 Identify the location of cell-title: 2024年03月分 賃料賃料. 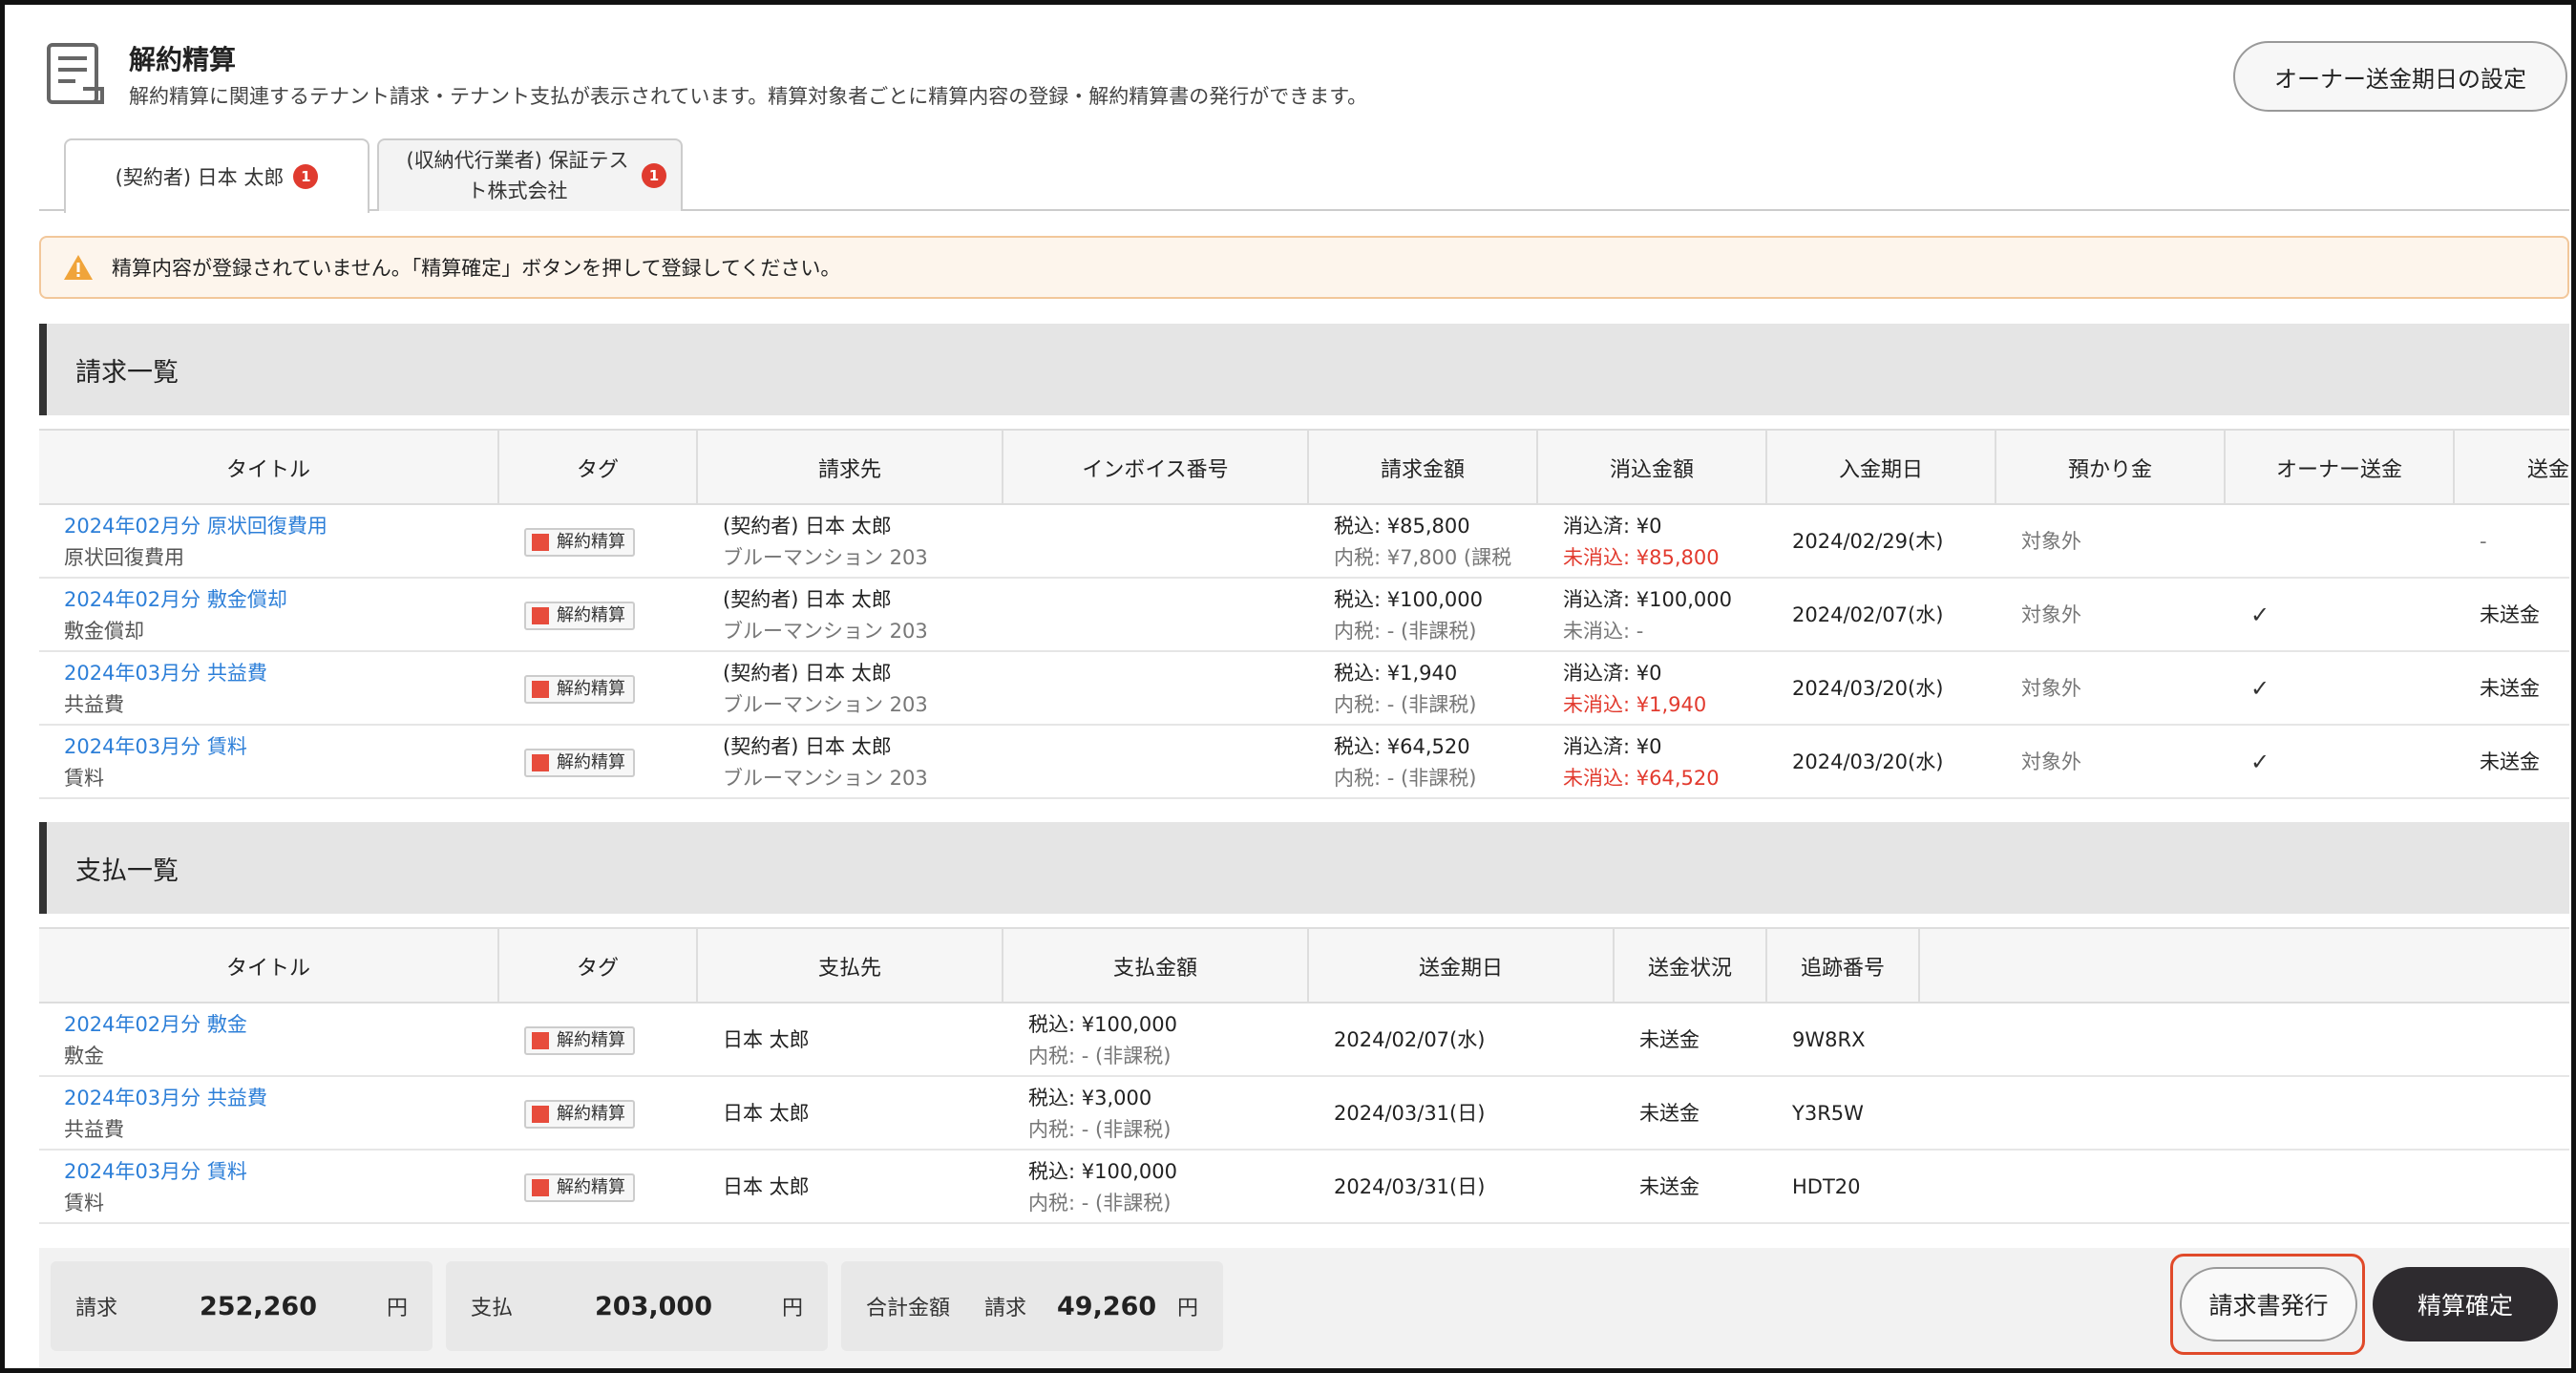
(279, 1187).